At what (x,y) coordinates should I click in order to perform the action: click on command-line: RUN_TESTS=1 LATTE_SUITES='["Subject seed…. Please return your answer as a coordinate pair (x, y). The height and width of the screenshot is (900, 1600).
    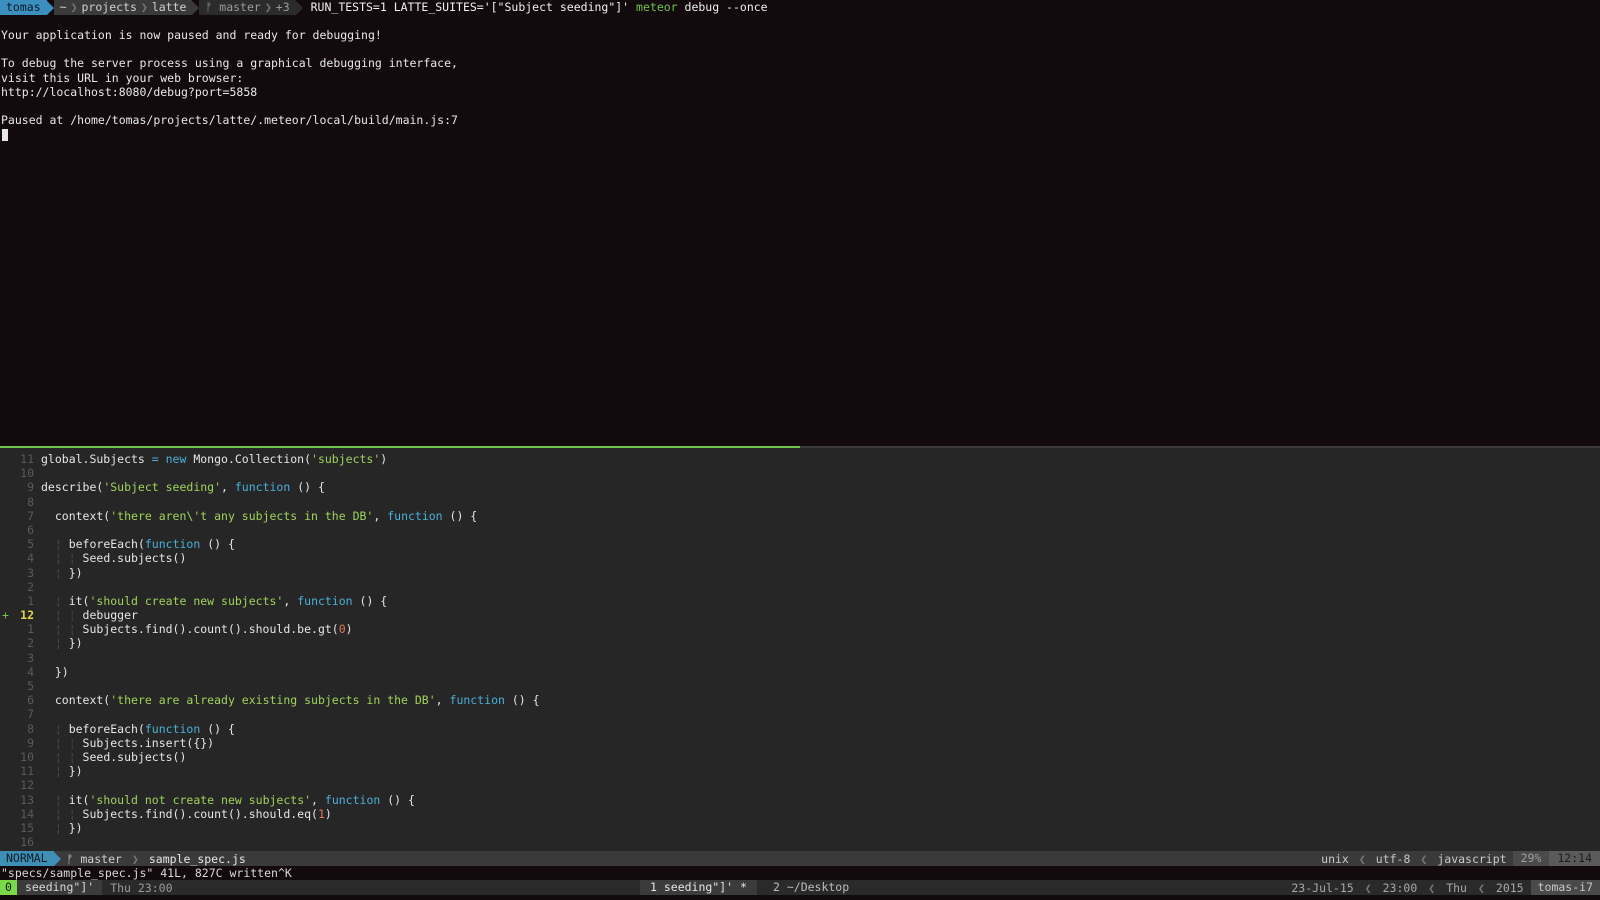
    Looking at the image, I should click on (535, 7).